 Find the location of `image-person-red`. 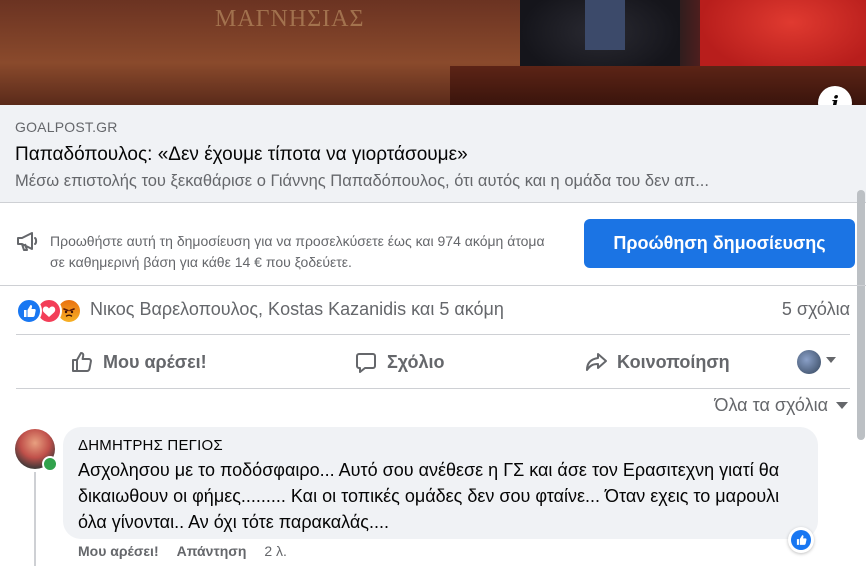

image-person-red is located at coordinates (783, 37).